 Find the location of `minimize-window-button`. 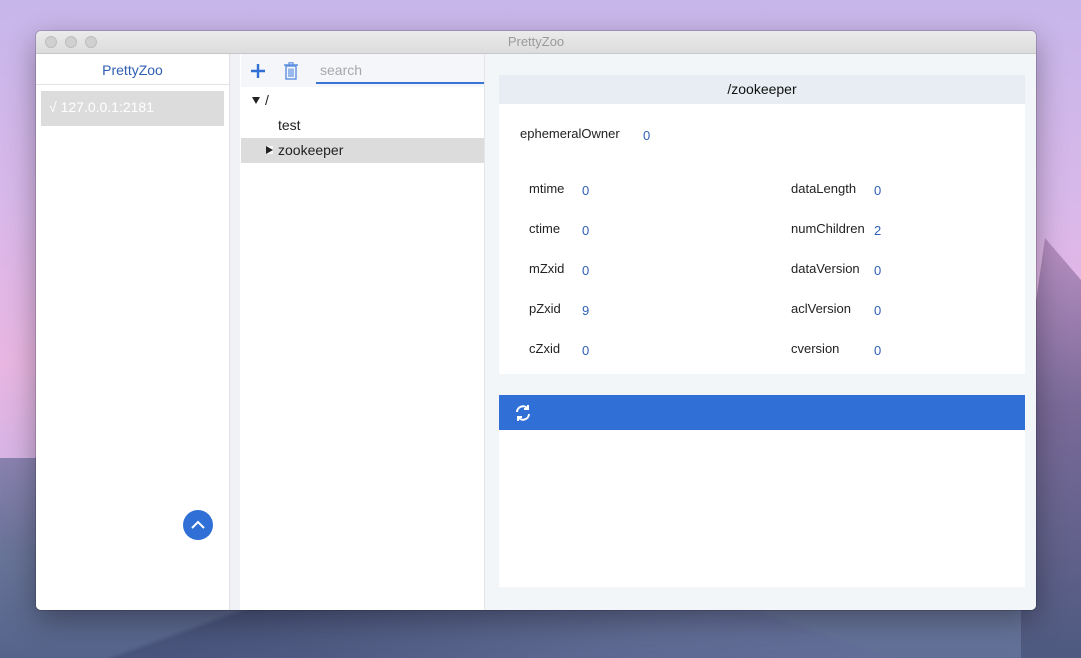

minimize-window-button is located at coordinates (71, 42).